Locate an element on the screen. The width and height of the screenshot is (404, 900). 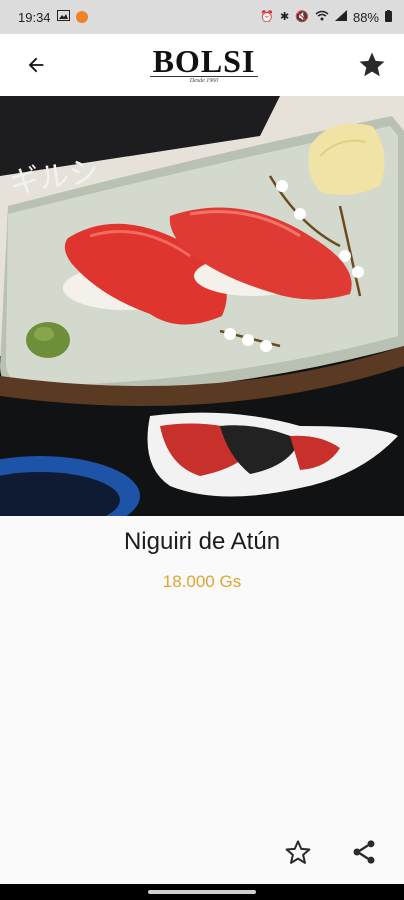
back-button is located at coordinates (36, 65).